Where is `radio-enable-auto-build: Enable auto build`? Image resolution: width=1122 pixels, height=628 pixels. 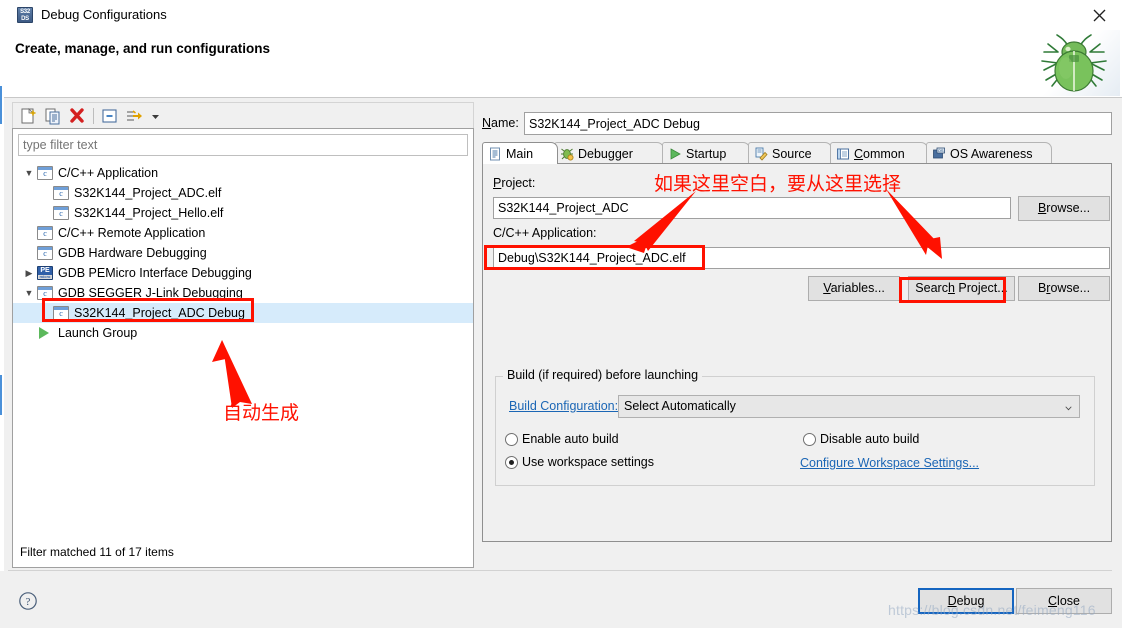 radio-enable-auto-build: Enable auto build is located at coordinates (562, 439).